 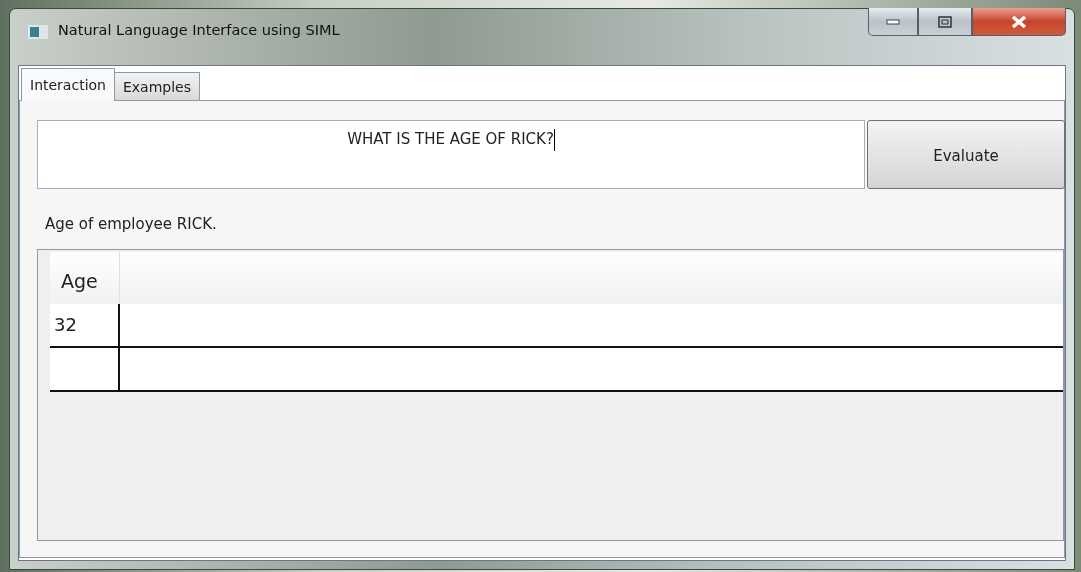 What do you see at coordinates (85, 325) in the screenshot?
I see `table-cell: 32` at bounding box center [85, 325].